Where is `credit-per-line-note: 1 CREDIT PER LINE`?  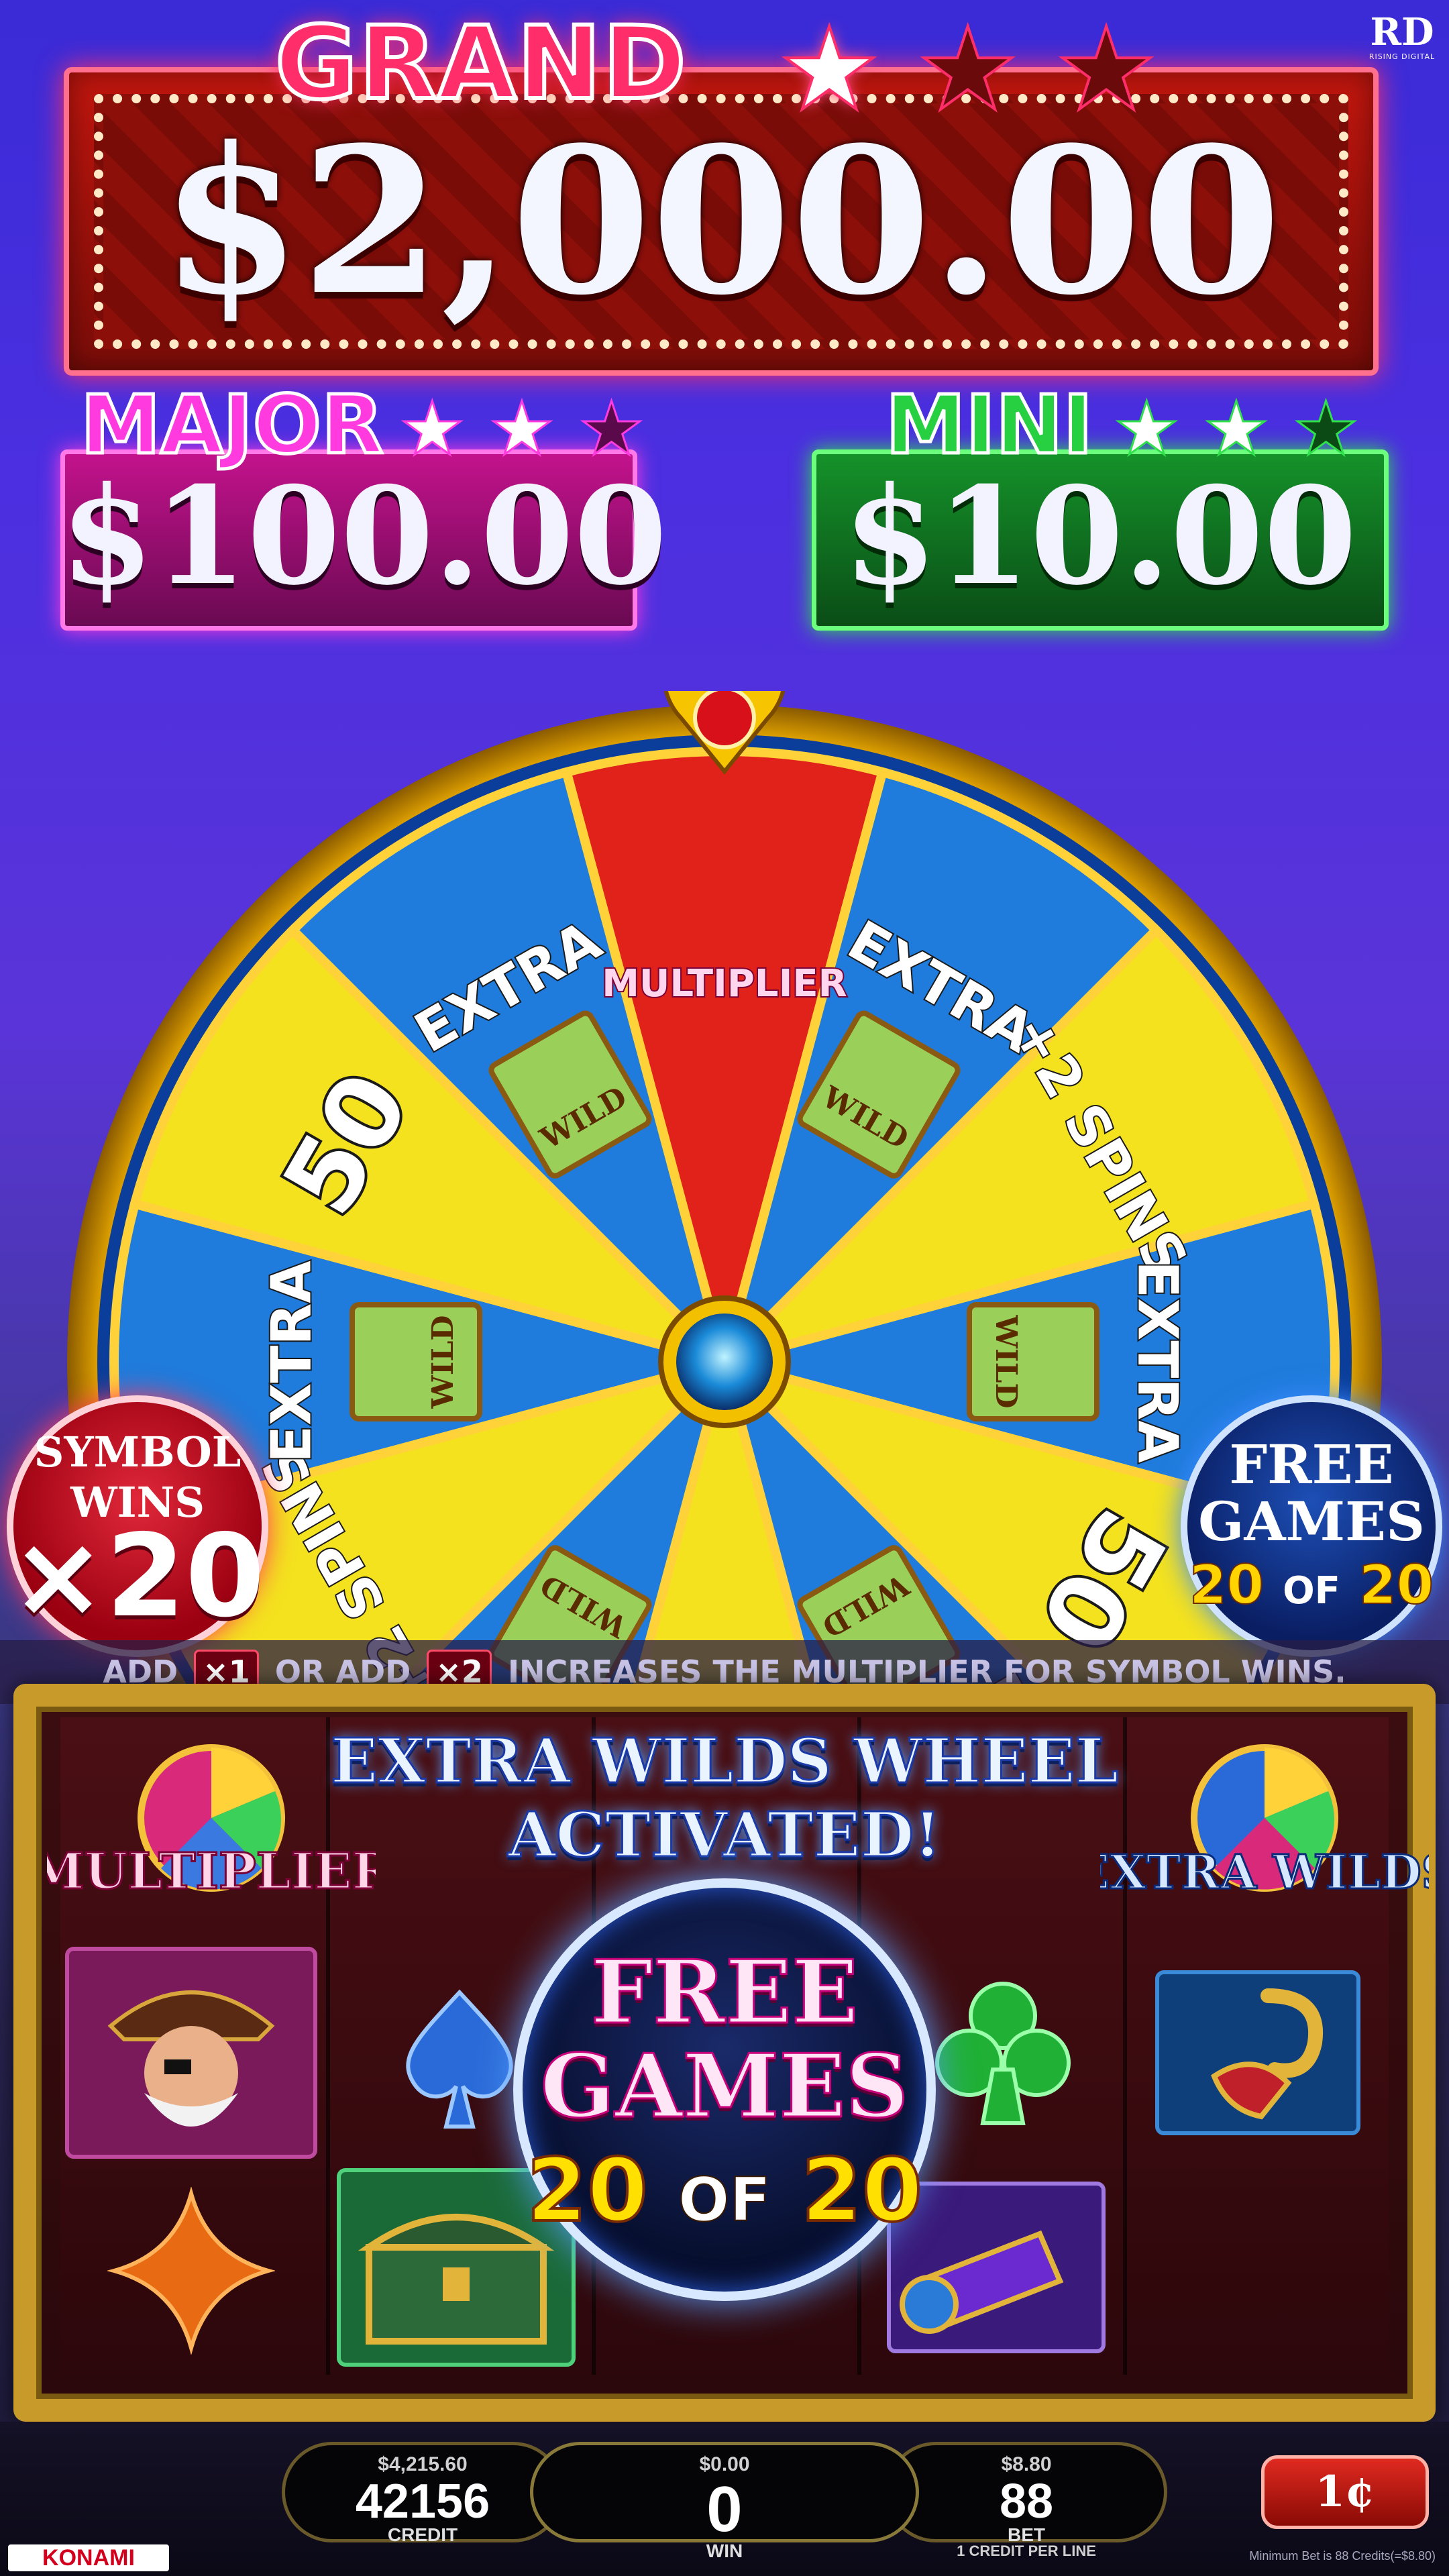 credit-per-line-note: 1 CREDIT PER LINE is located at coordinates (1026, 2550).